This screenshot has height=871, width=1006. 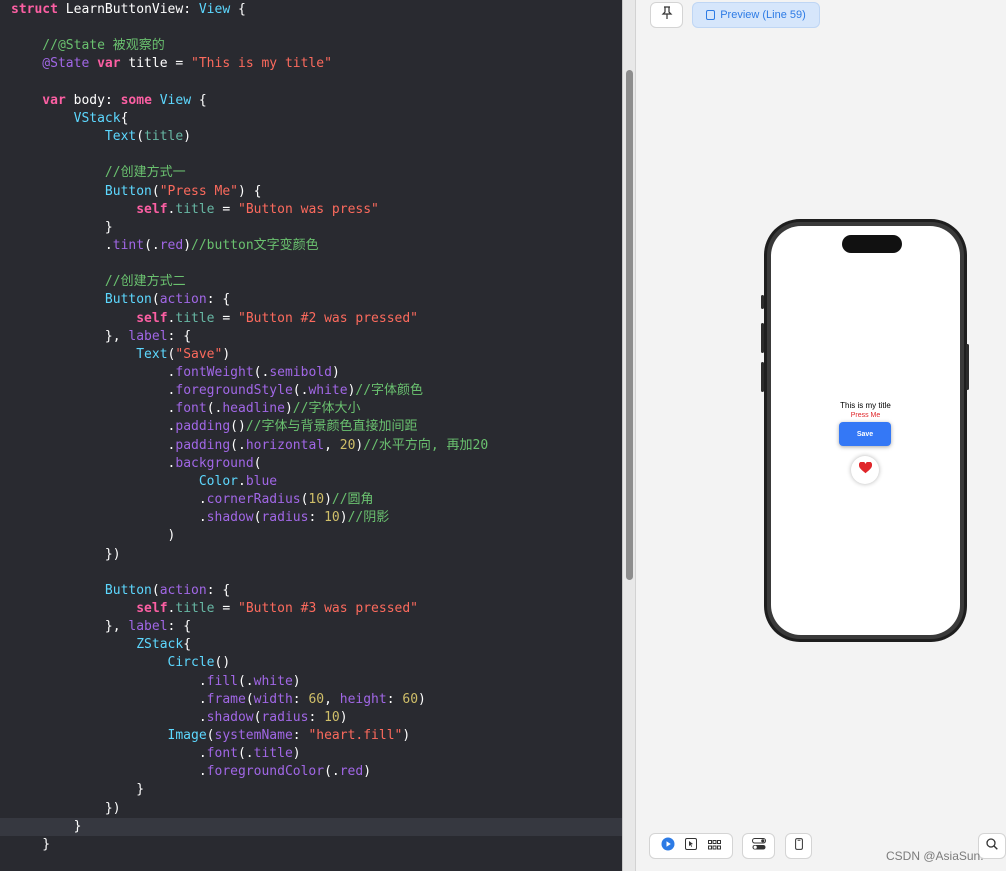 What do you see at coordinates (347, 445) in the screenshot?
I see `code-token: 20` at bounding box center [347, 445].